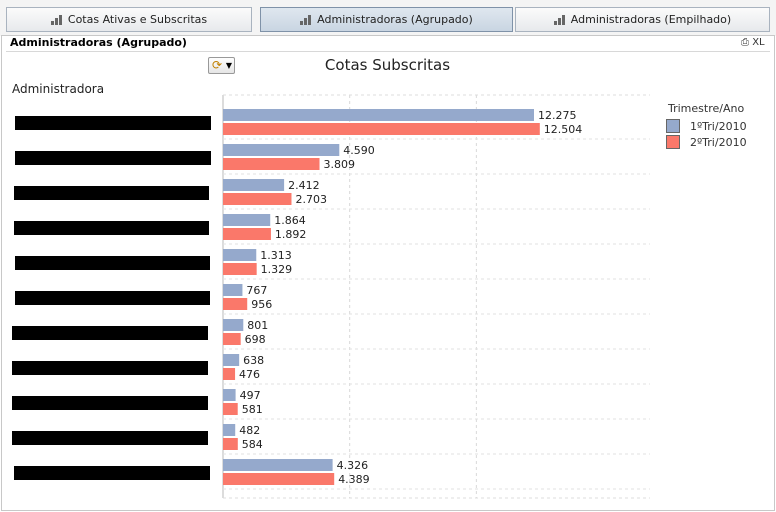 The width and height of the screenshot is (776, 512). What do you see at coordinates (276, 255) in the screenshot?
I see `data-label: 1.313` at bounding box center [276, 255].